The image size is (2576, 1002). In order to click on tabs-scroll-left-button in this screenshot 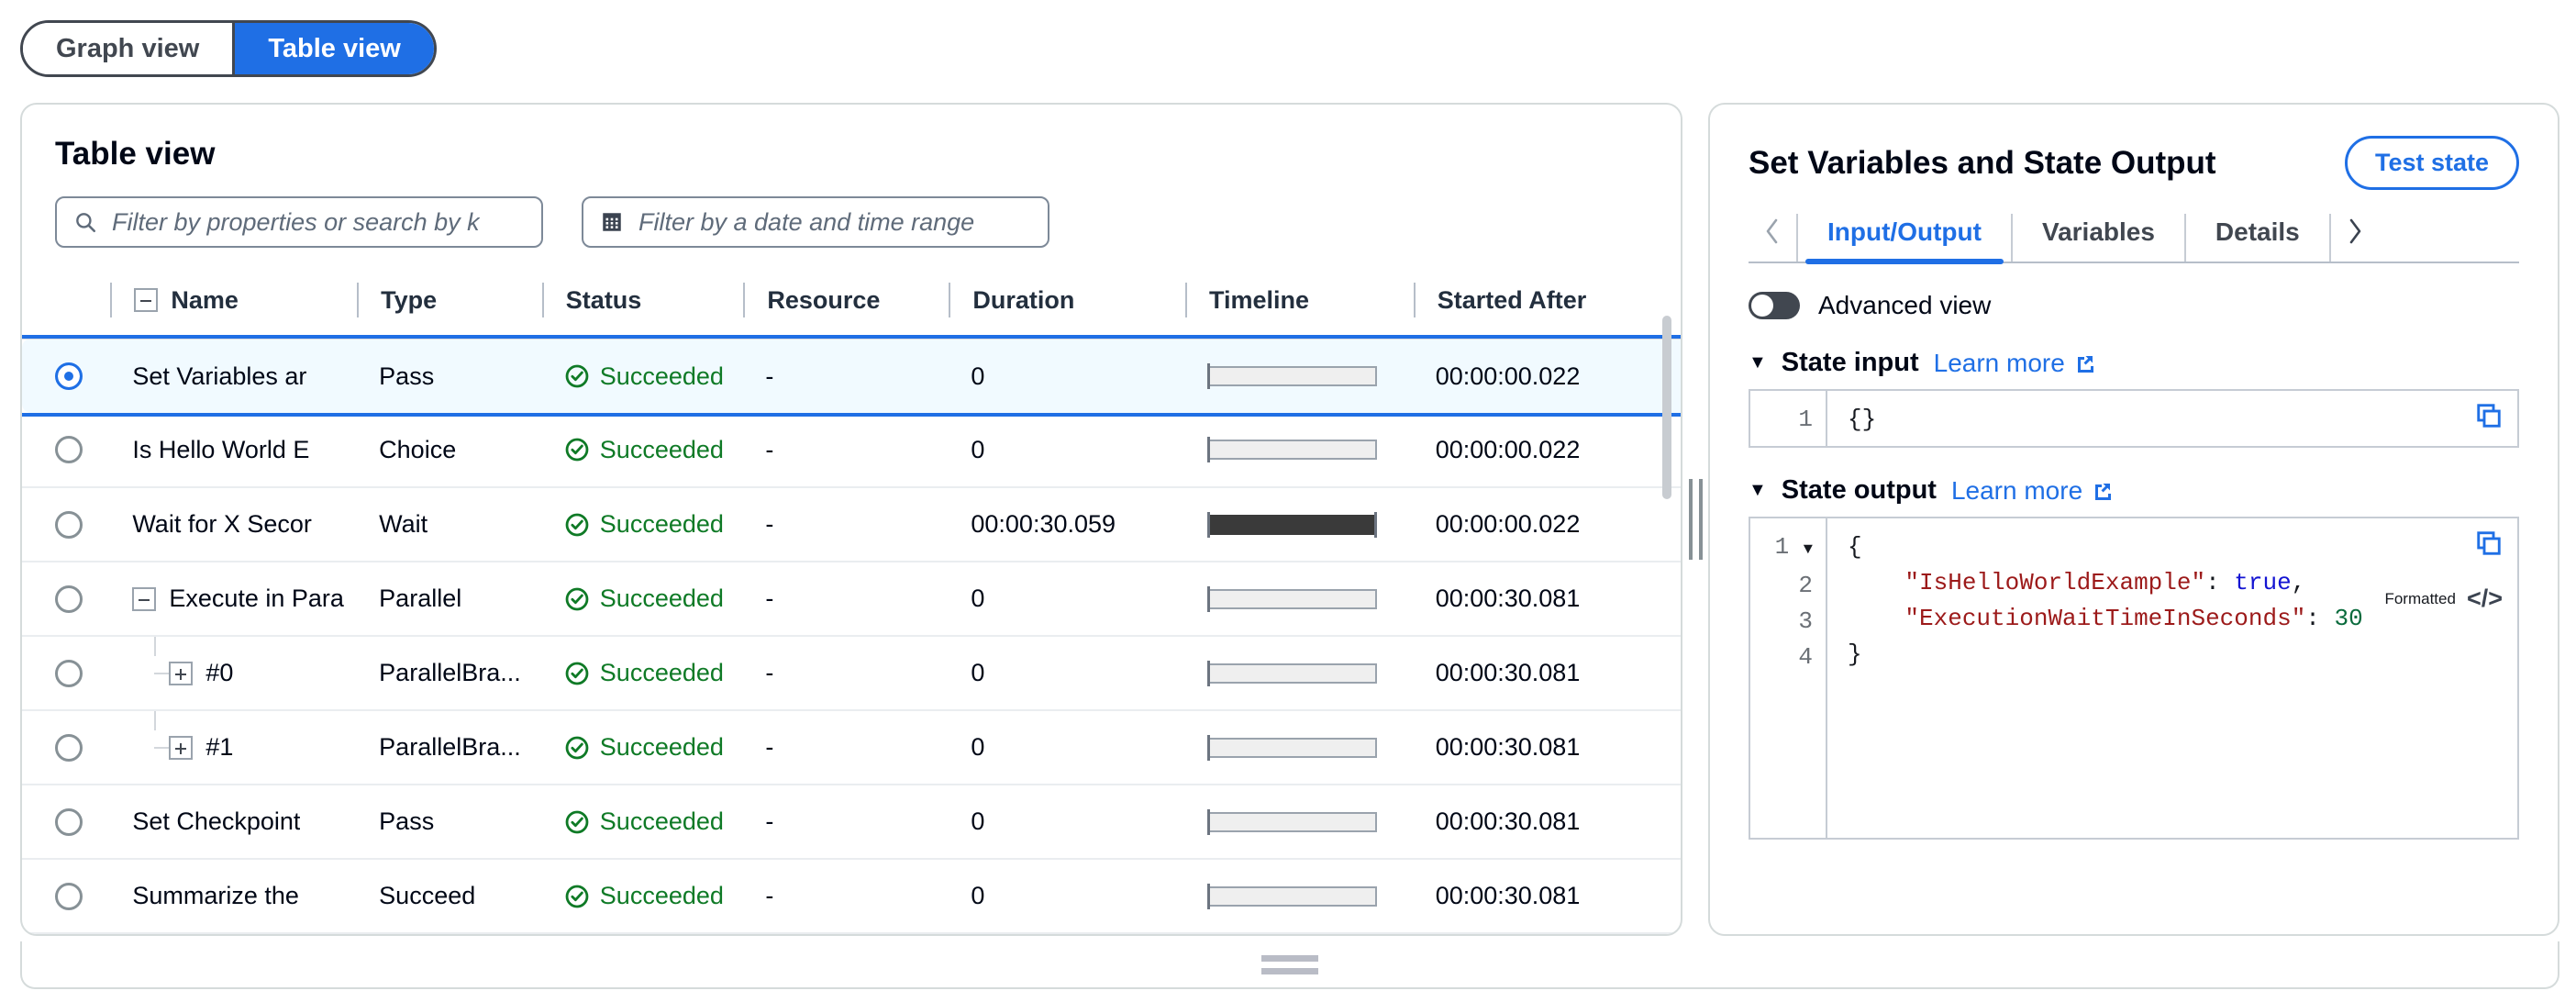, I will do `click(1772, 238)`.